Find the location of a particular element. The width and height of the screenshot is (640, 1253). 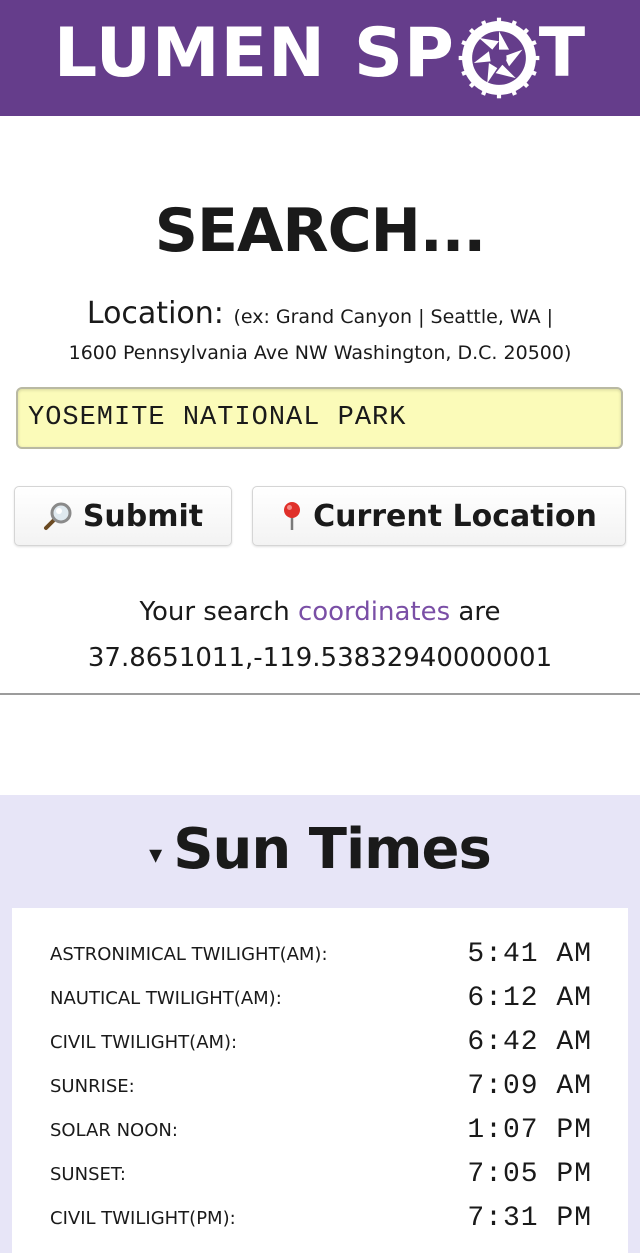

aperture-icon is located at coordinates (499, 58).